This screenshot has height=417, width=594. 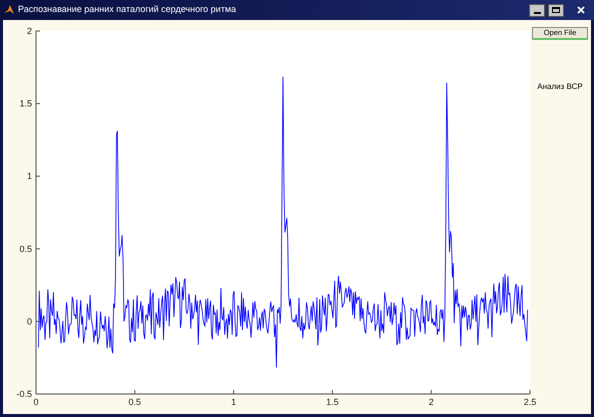 What do you see at coordinates (24, 394) in the screenshot?
I see `y-tick-label: -0.5` at bounding box center [24, 394].